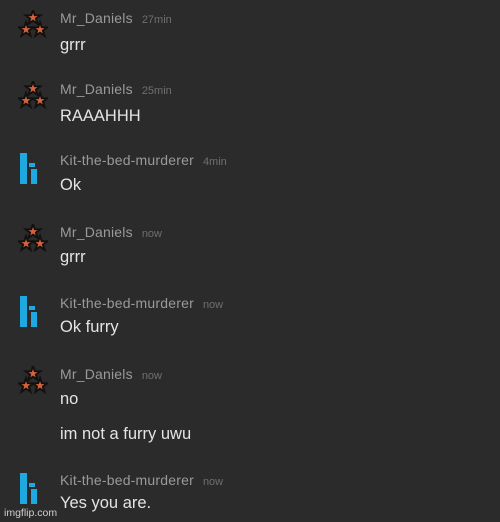 This screenshot has width=500, height=522. What do you see at coordinates (106, 503) in the screenshot?
I see `message-text: Yes you are.` at bounding box center [106, 503].